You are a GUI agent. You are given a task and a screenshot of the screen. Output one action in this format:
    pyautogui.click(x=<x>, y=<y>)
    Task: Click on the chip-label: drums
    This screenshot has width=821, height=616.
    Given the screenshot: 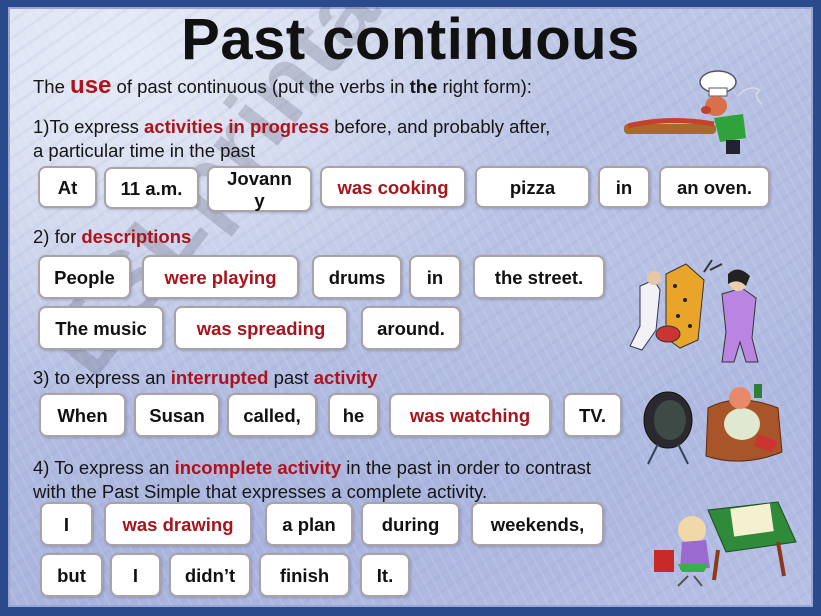 What is the action you would take?
    pyautogui.click(x=357, y=277)
    